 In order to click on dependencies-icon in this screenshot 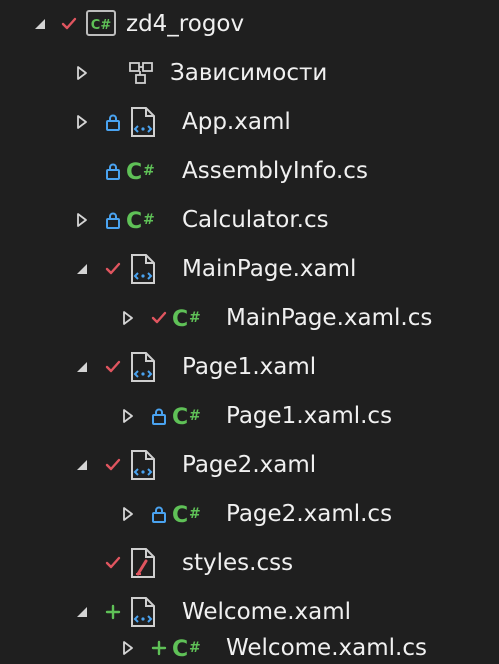, I will do `click(143, 73)`.